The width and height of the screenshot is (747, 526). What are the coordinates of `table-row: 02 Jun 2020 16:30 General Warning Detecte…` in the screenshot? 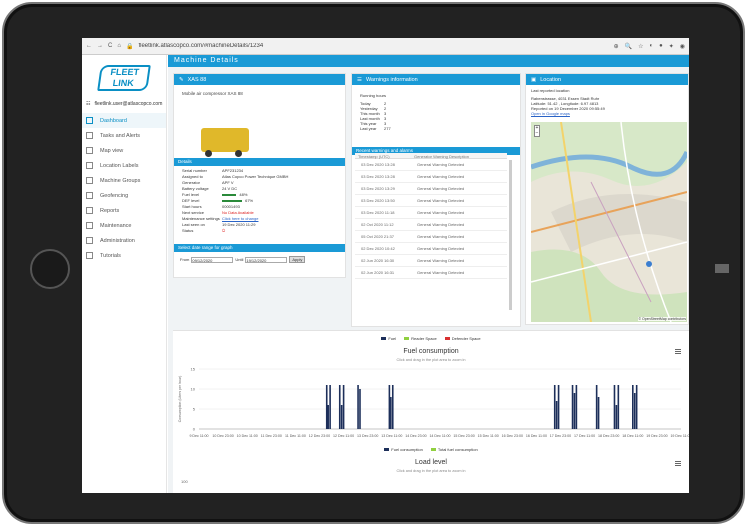 It's located at (431, 261).